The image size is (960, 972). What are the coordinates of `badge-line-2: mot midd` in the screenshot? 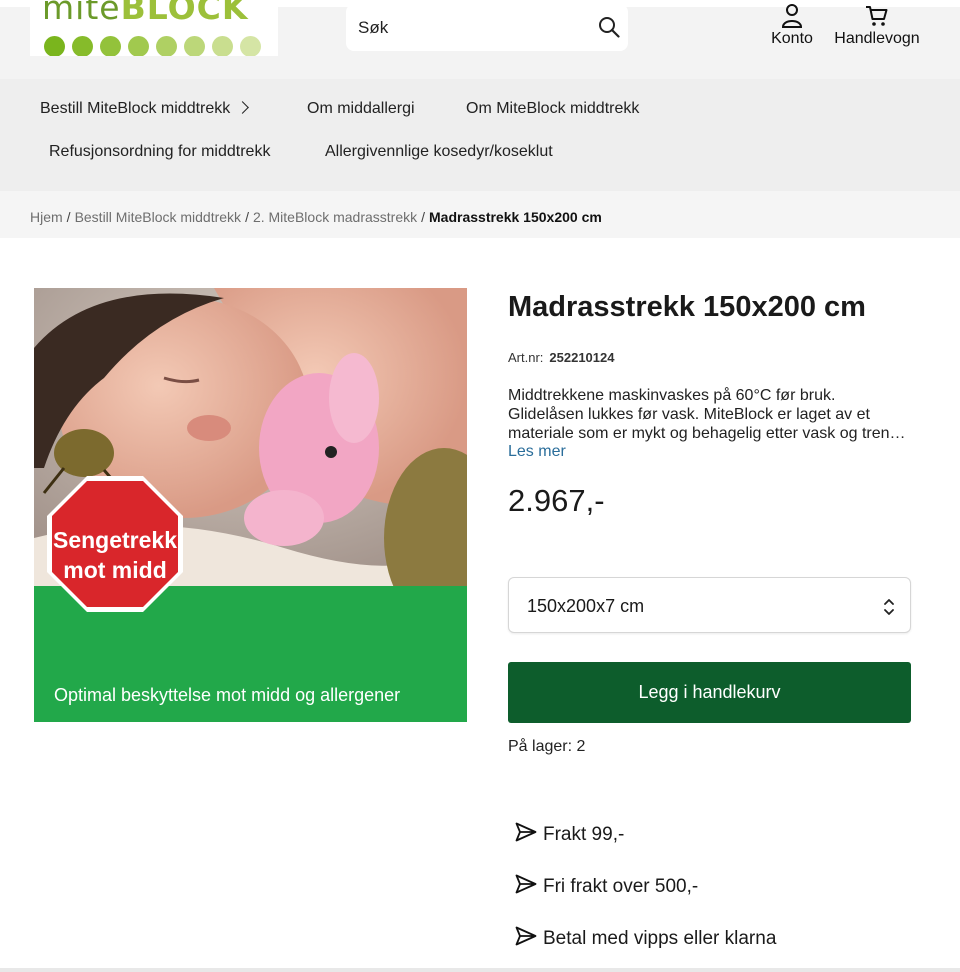 It's located at (115, 570).